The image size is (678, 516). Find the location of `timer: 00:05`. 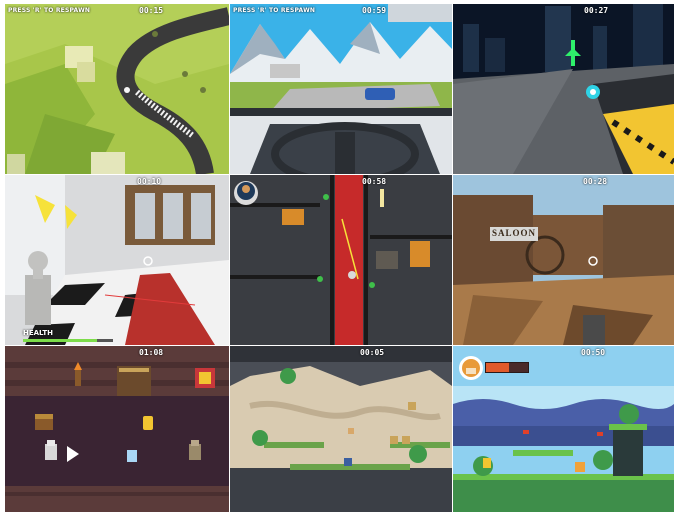

timer: 00:05 is located at coordinates (372, 352).